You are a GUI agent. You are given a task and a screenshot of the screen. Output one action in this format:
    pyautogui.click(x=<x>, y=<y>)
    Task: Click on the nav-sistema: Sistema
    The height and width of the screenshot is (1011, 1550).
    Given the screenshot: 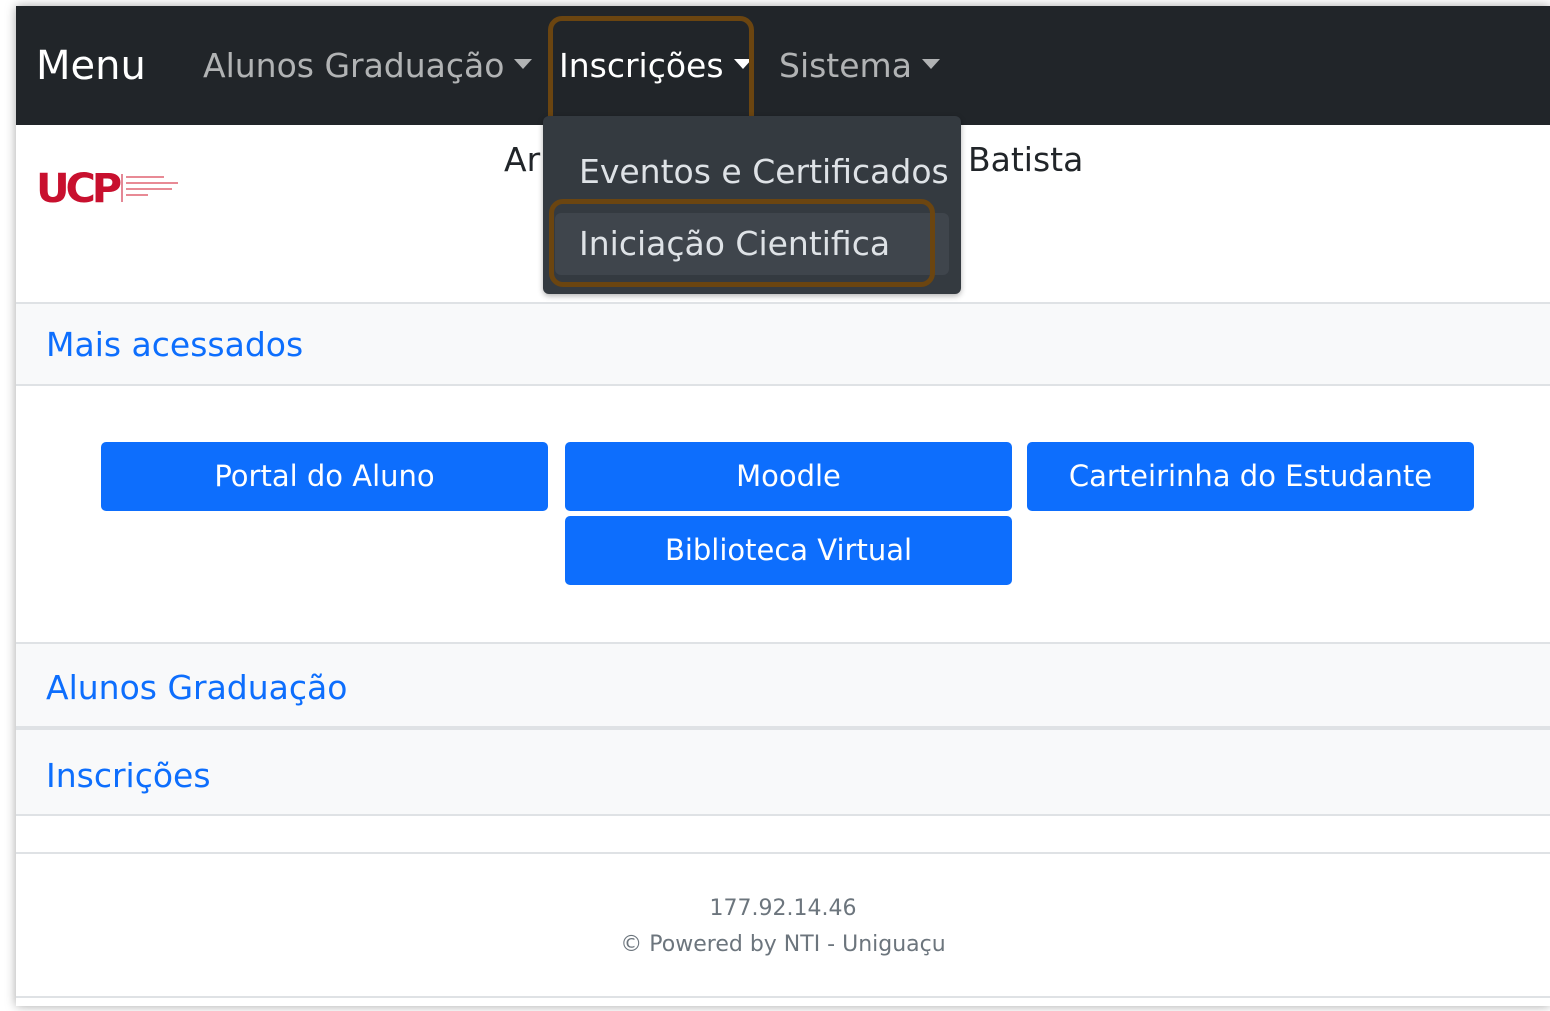 What is the action you would take?
    pyautogui.click(x=859, y=66)
    